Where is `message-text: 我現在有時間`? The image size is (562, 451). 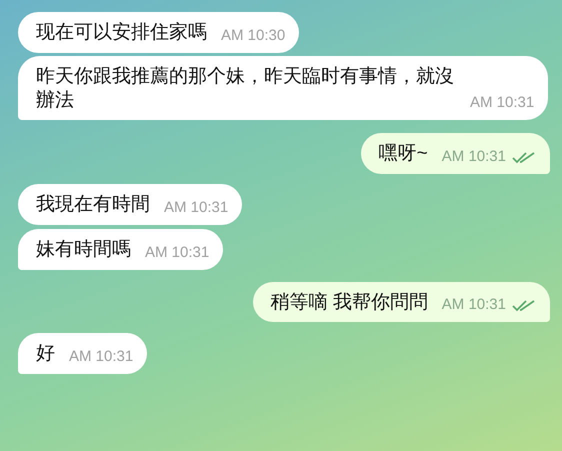 message-text: 我現在有時間 is located at coordinates (93, 205).